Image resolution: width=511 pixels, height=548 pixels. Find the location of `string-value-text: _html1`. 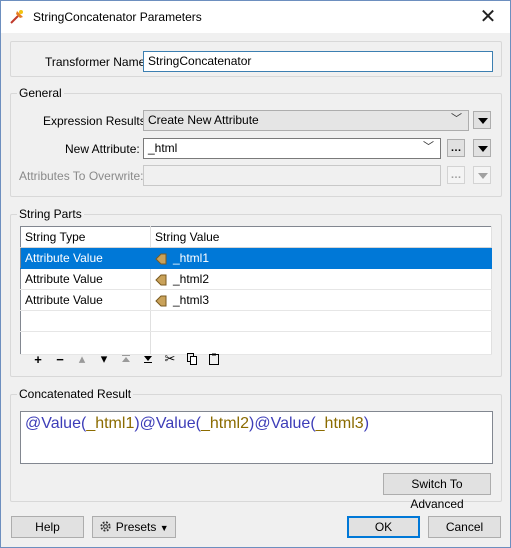

string-value-text: _html1 is located at coordinates (191, 258).